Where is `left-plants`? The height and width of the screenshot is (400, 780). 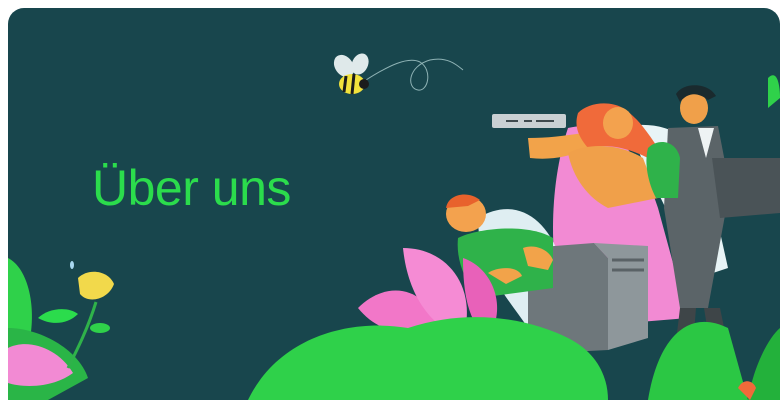 left-plants is located at coordinates (61, 329).